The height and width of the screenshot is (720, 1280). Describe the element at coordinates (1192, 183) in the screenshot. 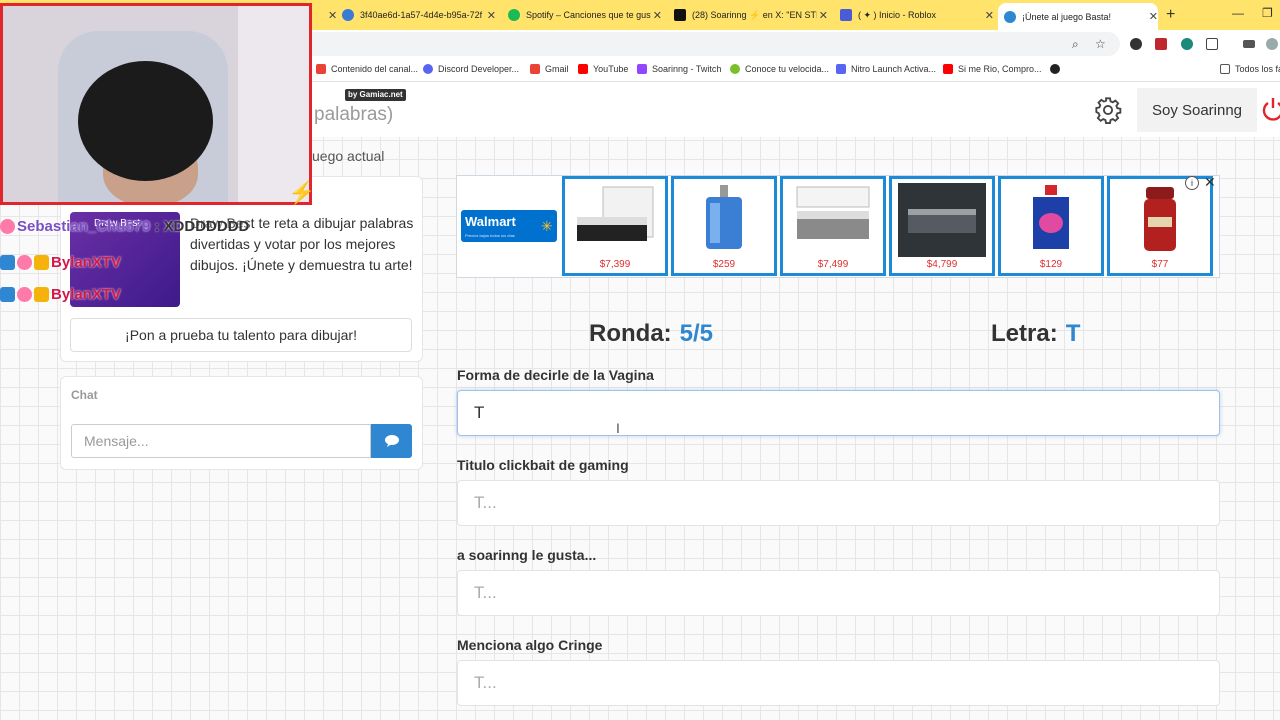

I see `ad-info-icon: i` at that location.